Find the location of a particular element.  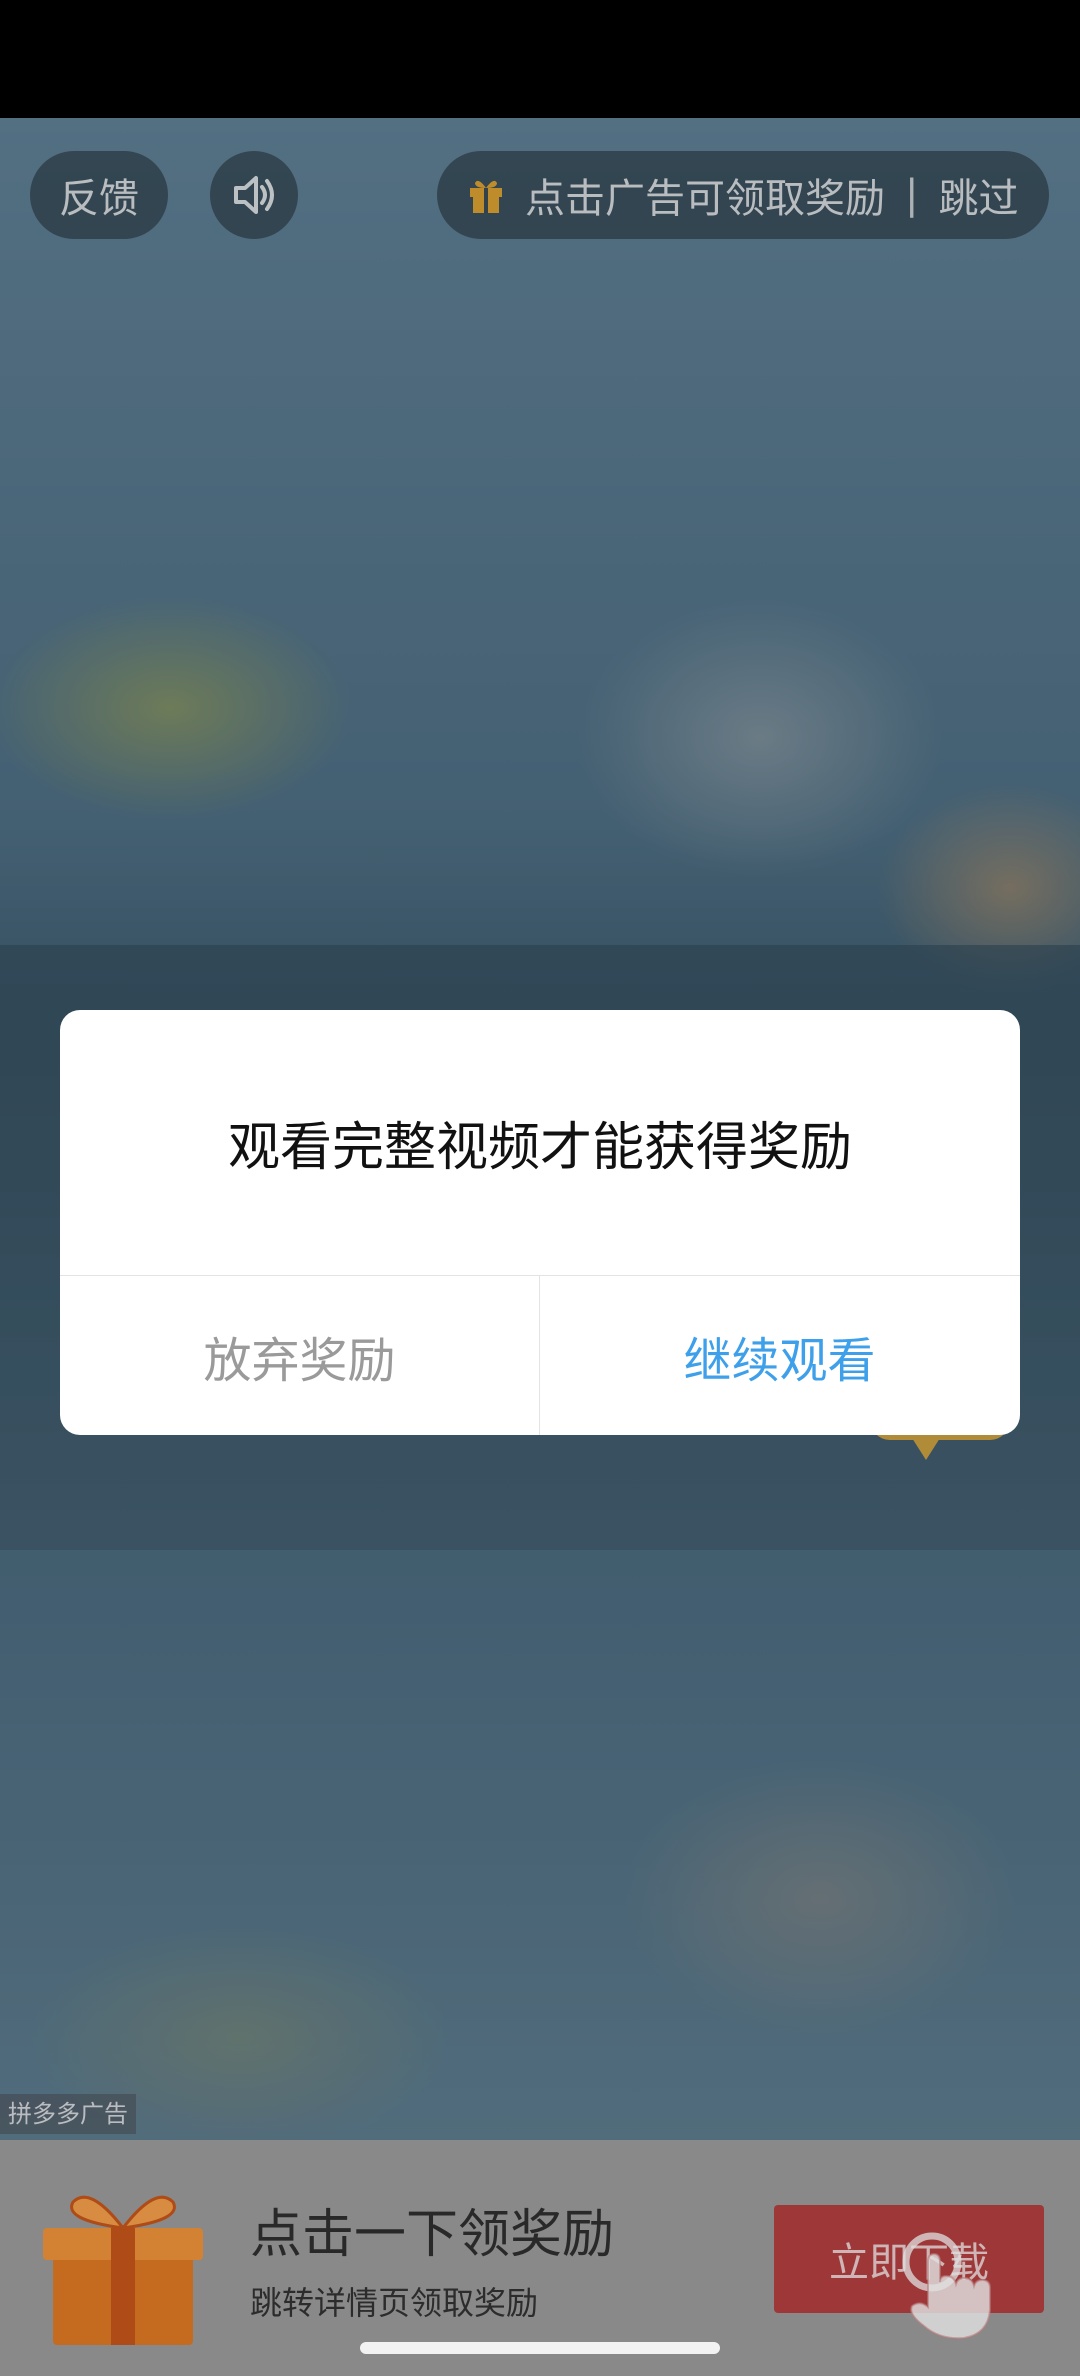

dialog-message: 观看完整视频才能获得奖励 is located at coordinates (539, 1148).